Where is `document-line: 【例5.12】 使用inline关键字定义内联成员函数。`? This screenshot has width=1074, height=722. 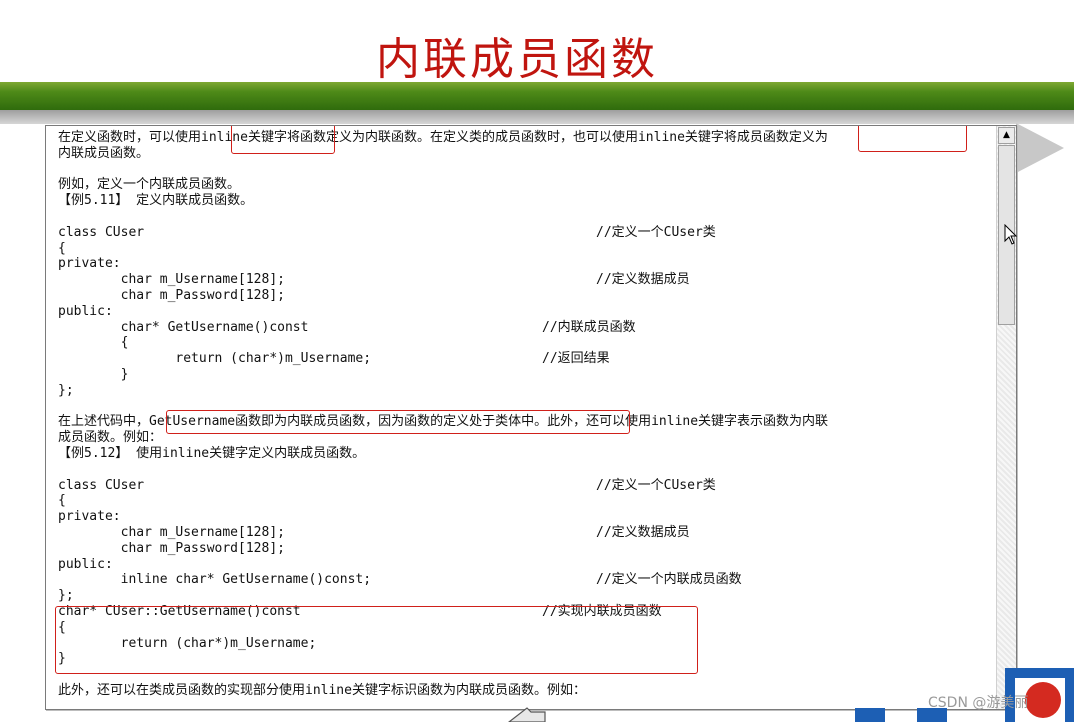
document-line: 【例5.12】 使用inline关键字定义内联成员函数。 is located at coordinates (525, 454).